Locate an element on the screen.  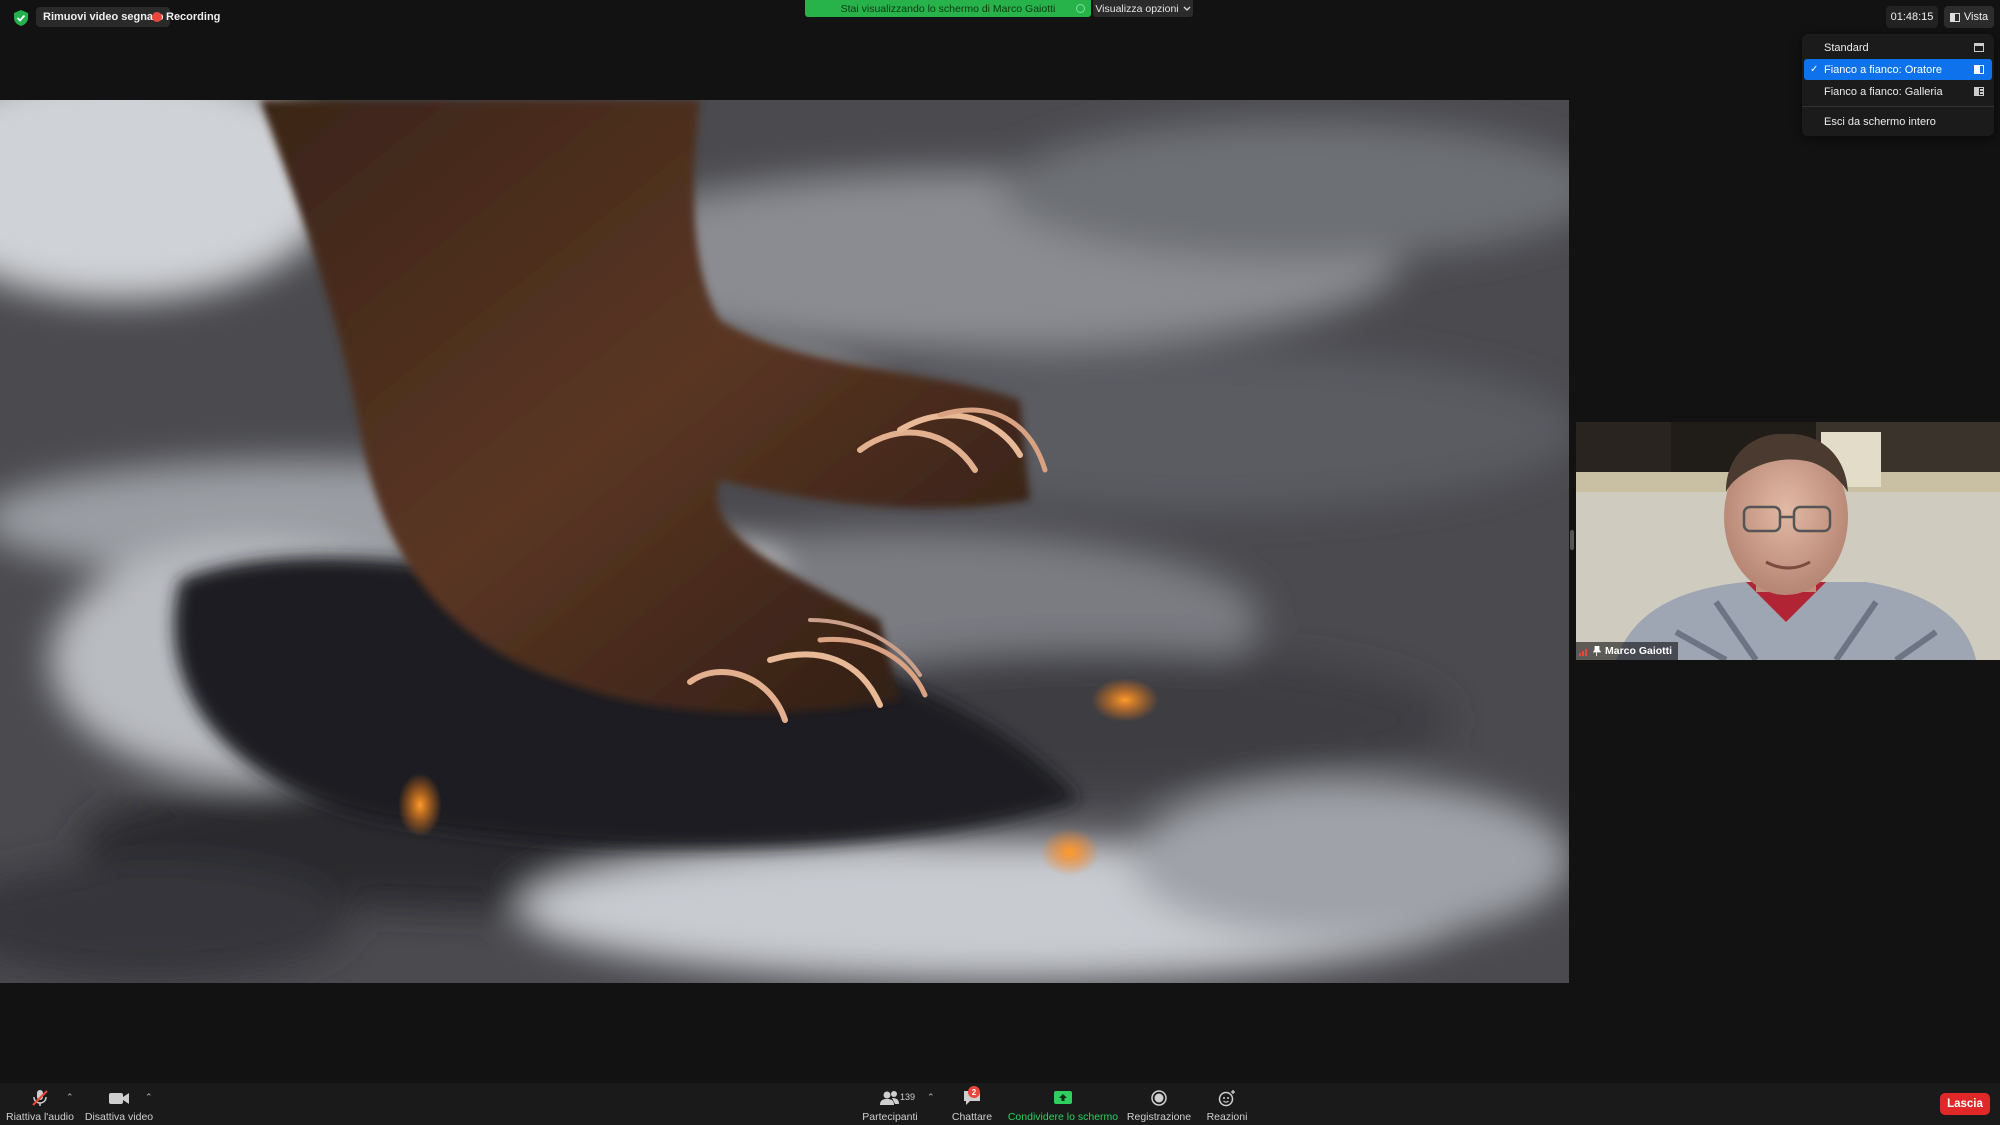
panel-resize-handle is located at coordinates (1572, 540).